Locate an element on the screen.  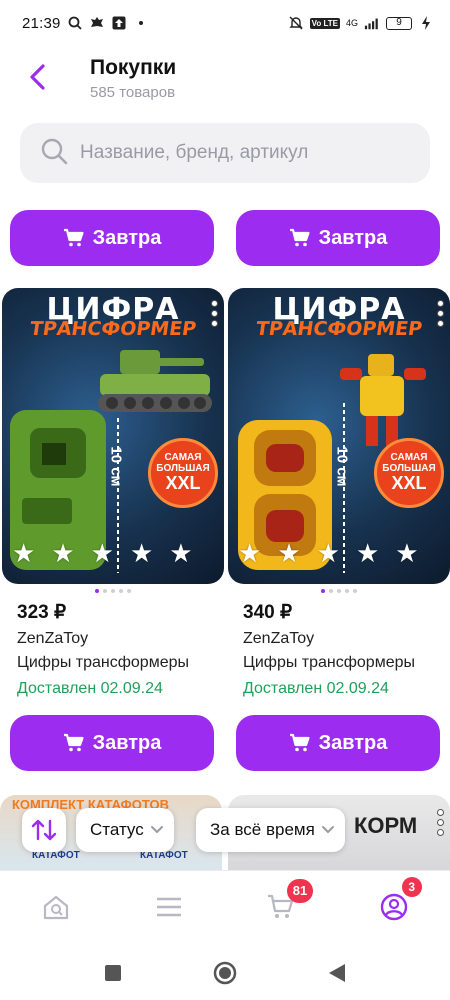
triangle-back-icon is located at coordinates (337, 972).